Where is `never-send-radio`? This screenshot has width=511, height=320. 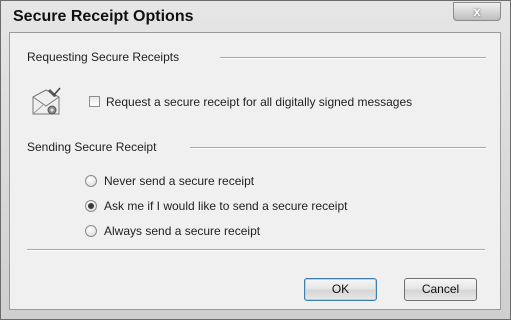 never-send-radio is located at coordinates (91, 181).